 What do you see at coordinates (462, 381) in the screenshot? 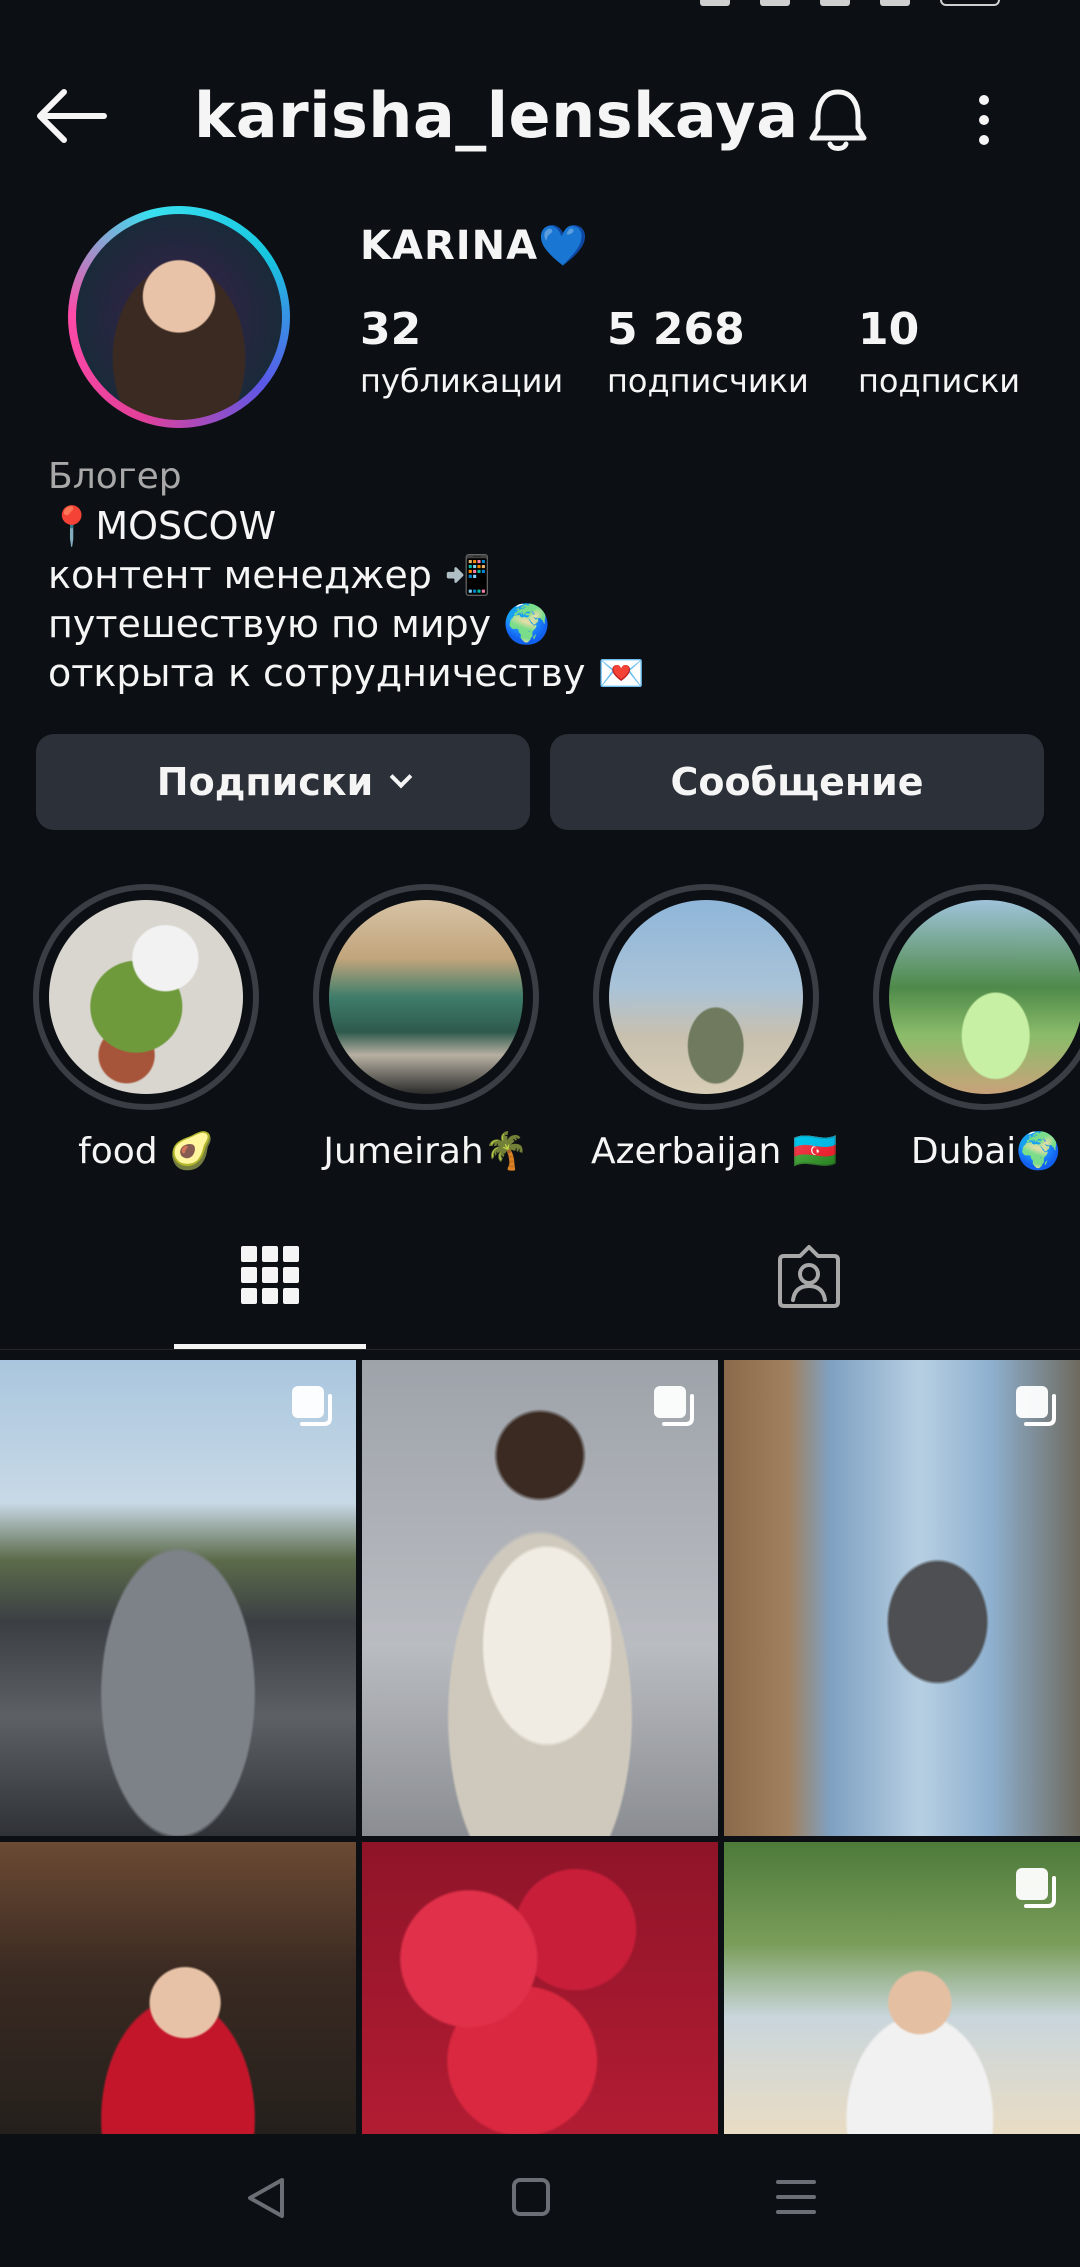
I see `stat-posts-label: публикации` at bounding box center [462, 381].